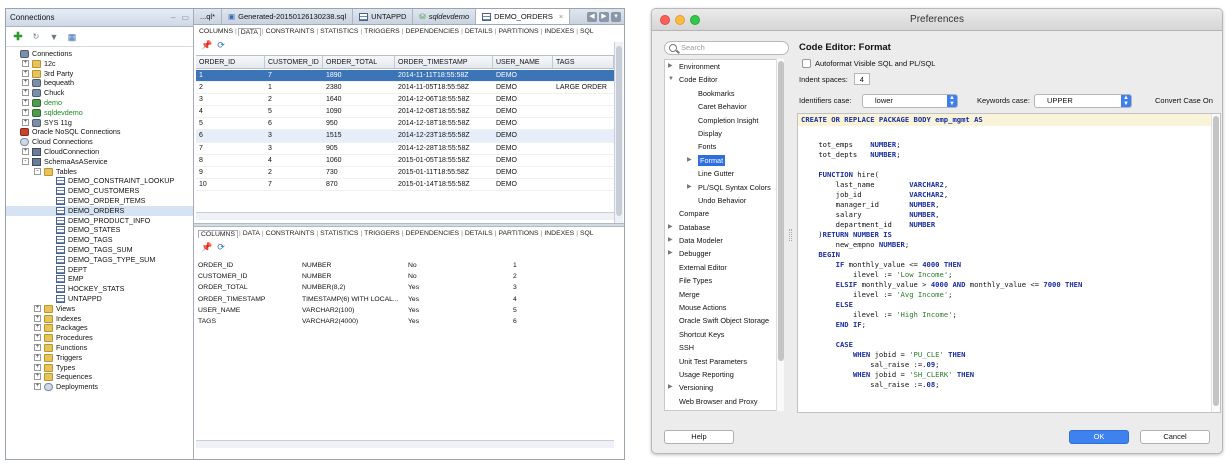  Describe the element at coordinates (405, 76) in the screenshot. I see `table-row: 1 7 1890 2014-11-11T18:55:58Z DEMO` at that location.